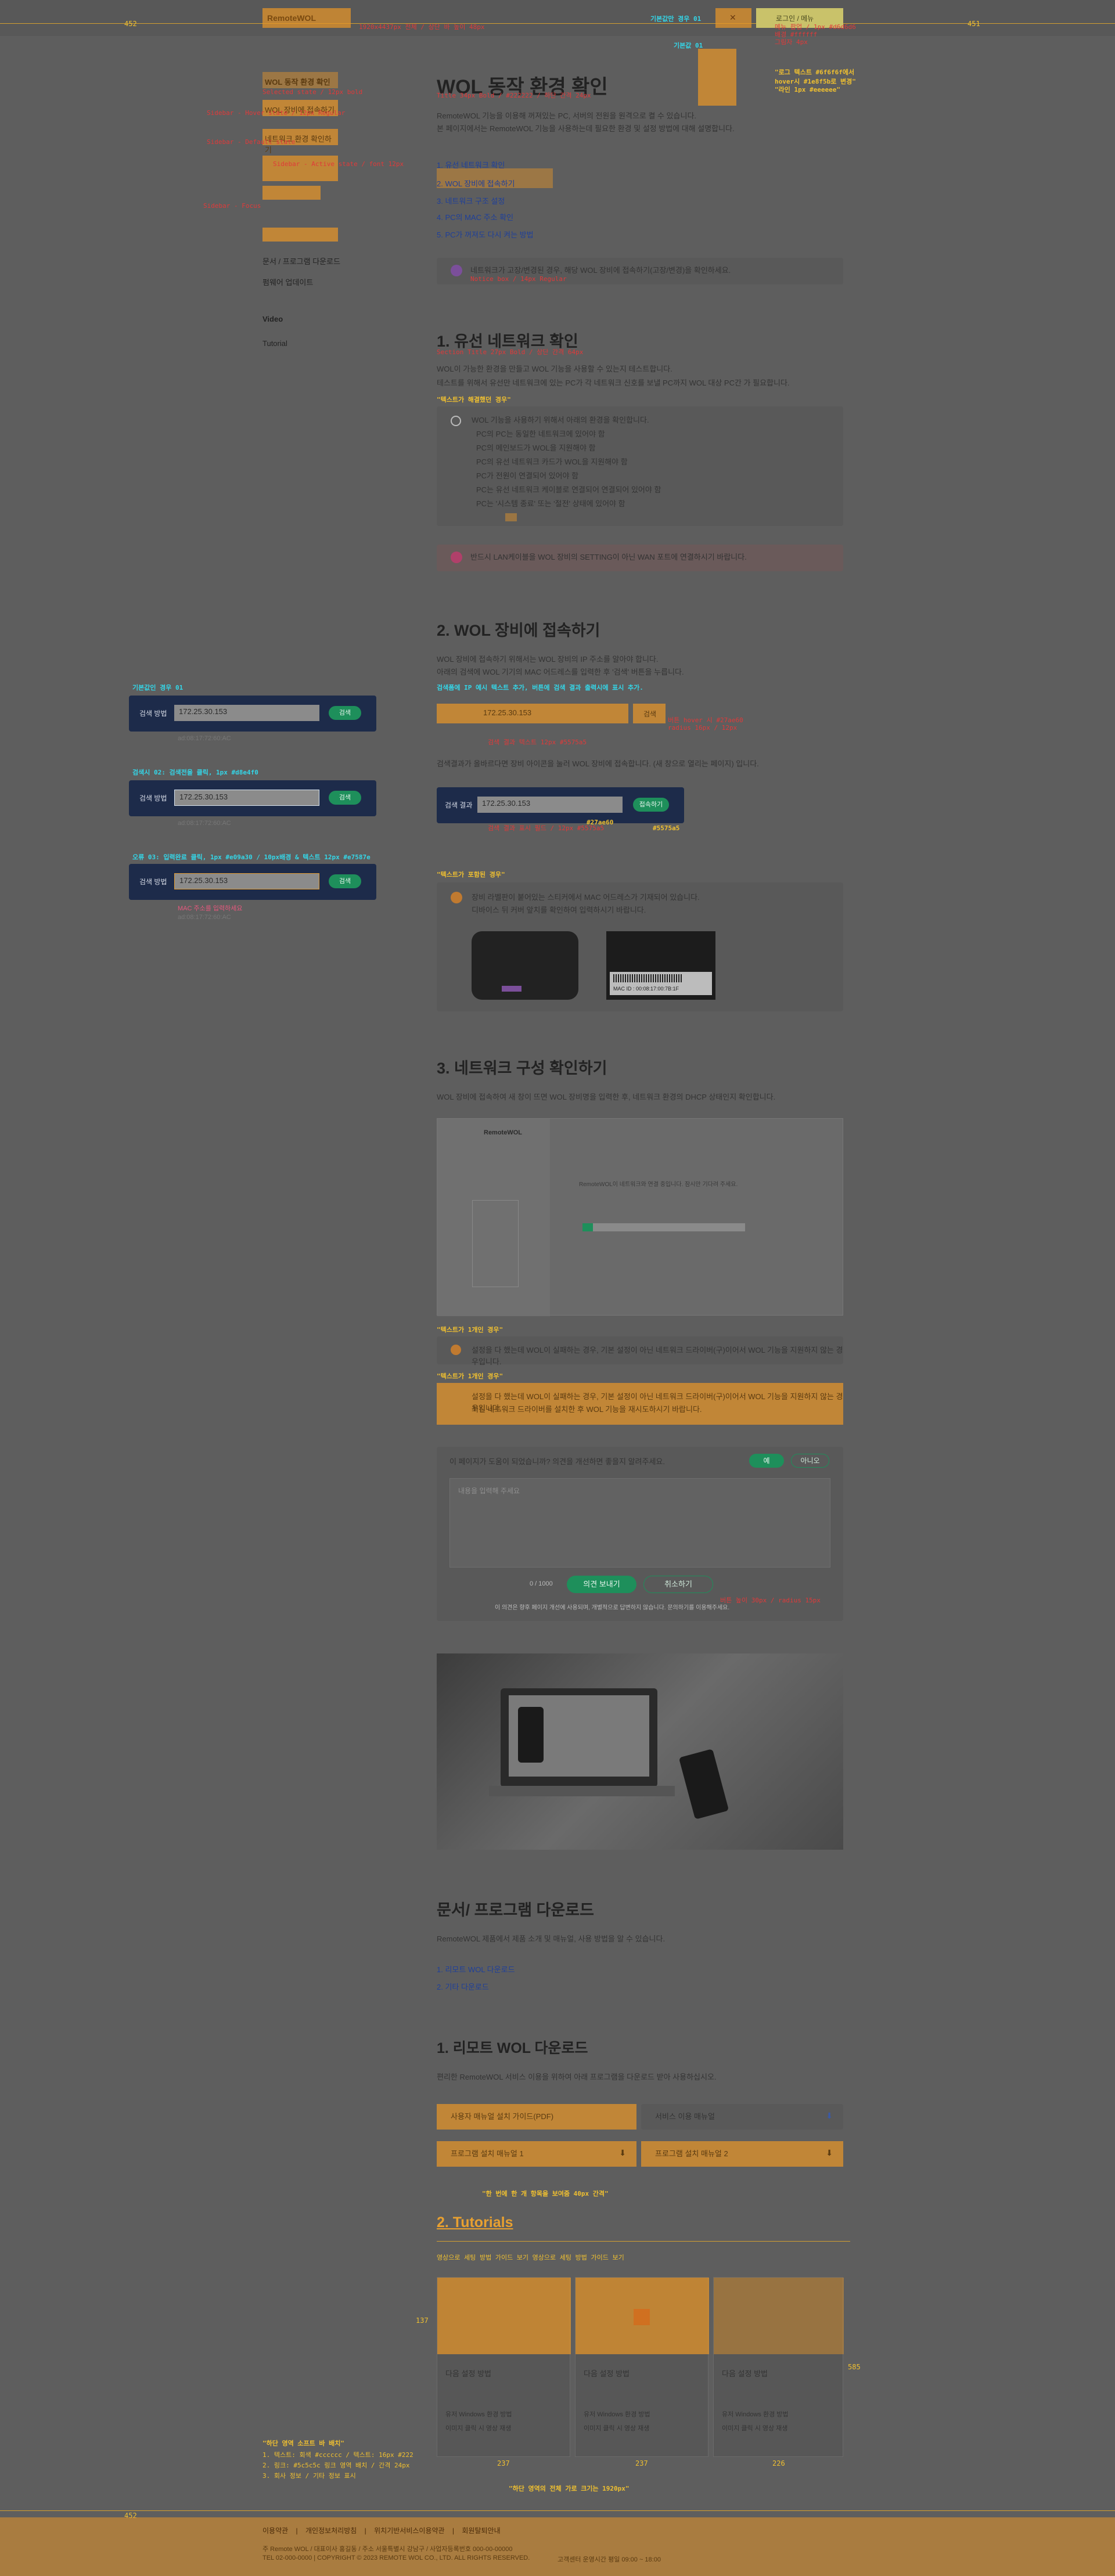  What do you see at coordinates (300, 80) in the screenshot?
I see `sidebar-item-active: WOL 동작 환경 확인` at bounding box center [300, 80].